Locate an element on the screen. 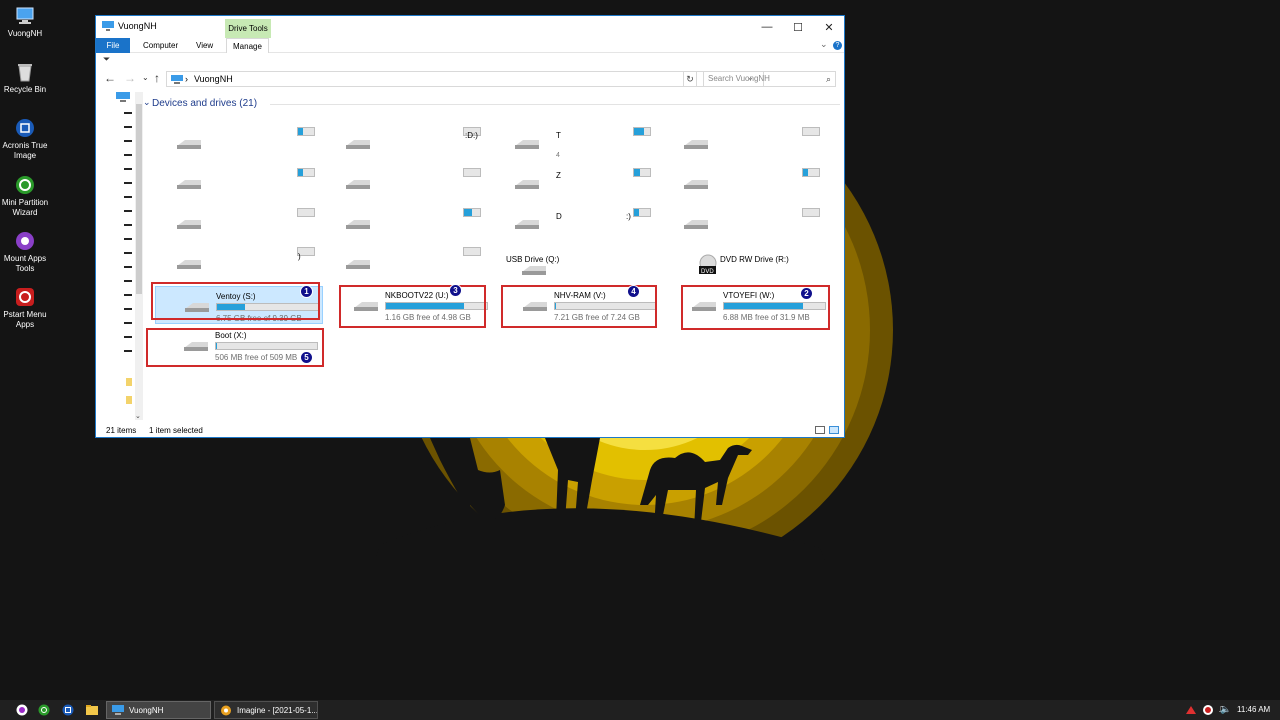  large-icons-view-icon is located at coordinates (834, 430).